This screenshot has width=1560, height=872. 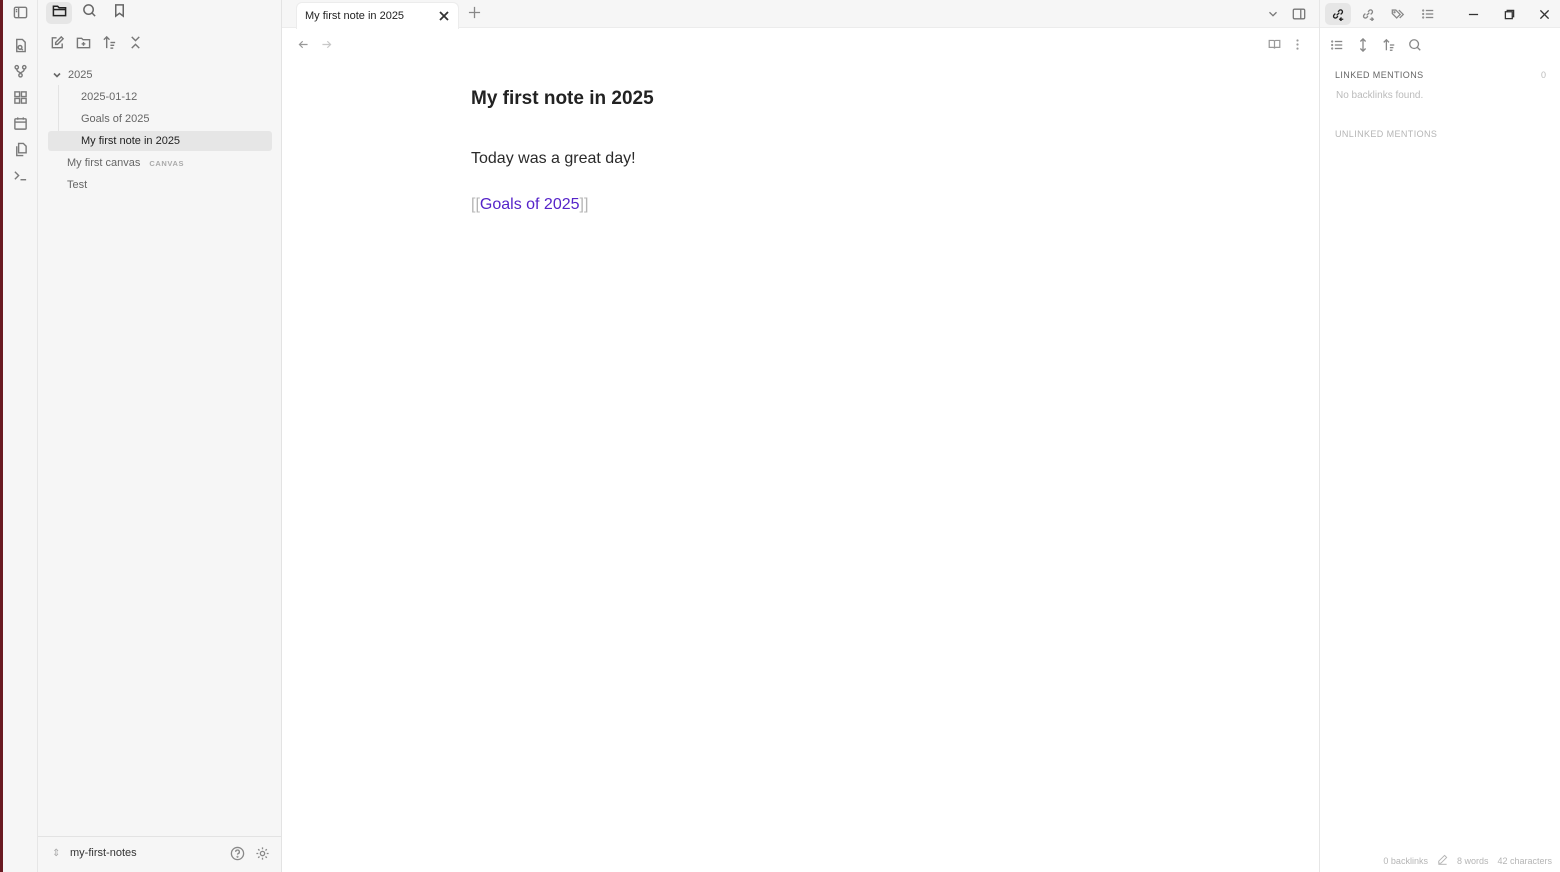 What do you see at coordinates (355, 16) in the screenshot?
I see `tab-title: My first note in 2025` at bounding box center [355, 16].